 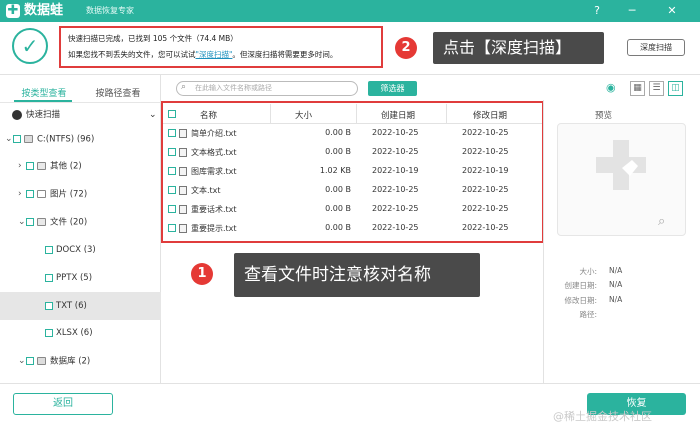 I want to click on scan-hint-text: 如果您找不到丢失的文件，您可以试试"深度扫描"。但深度扫描将需要更多时间。, so click(x=202, y=54).